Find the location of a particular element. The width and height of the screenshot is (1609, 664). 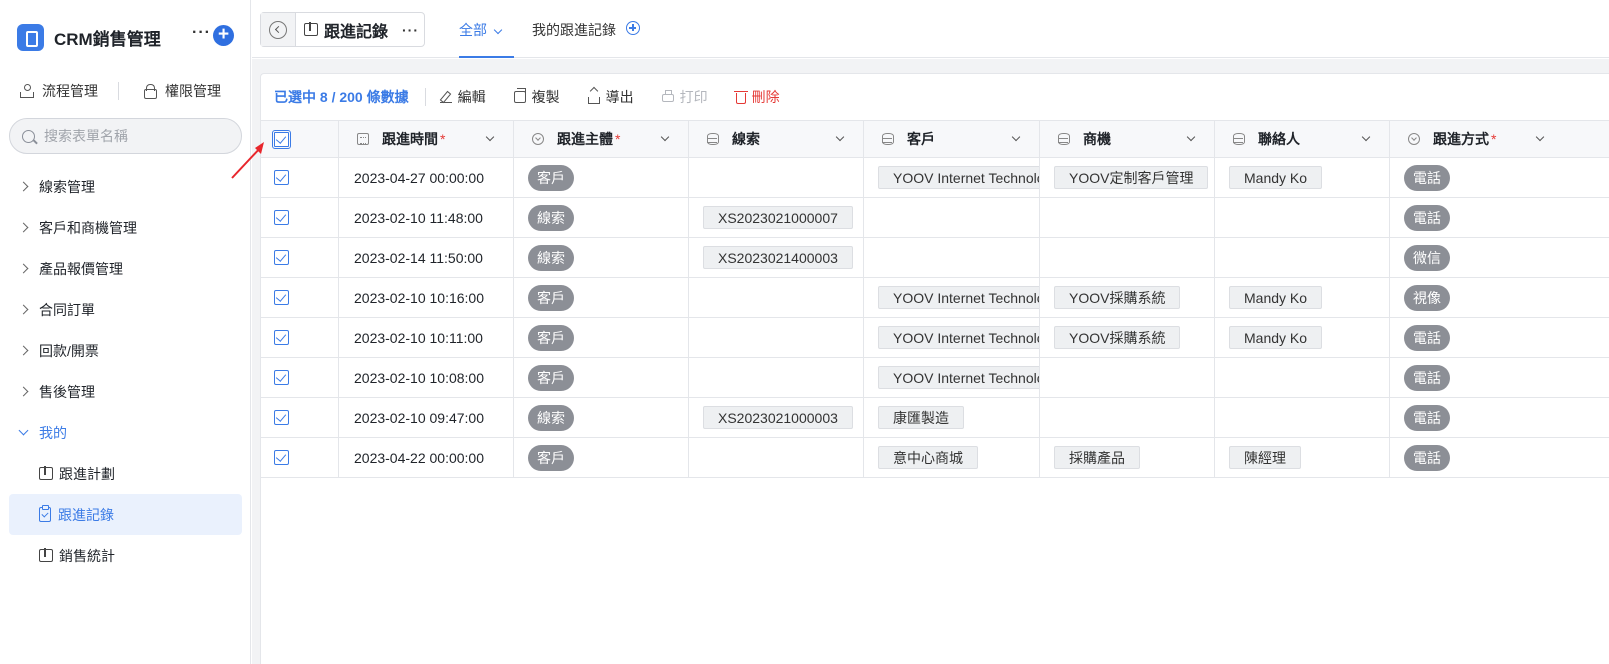

column-header-contact: 聯絡人 is located at coordinates (1302, 139).